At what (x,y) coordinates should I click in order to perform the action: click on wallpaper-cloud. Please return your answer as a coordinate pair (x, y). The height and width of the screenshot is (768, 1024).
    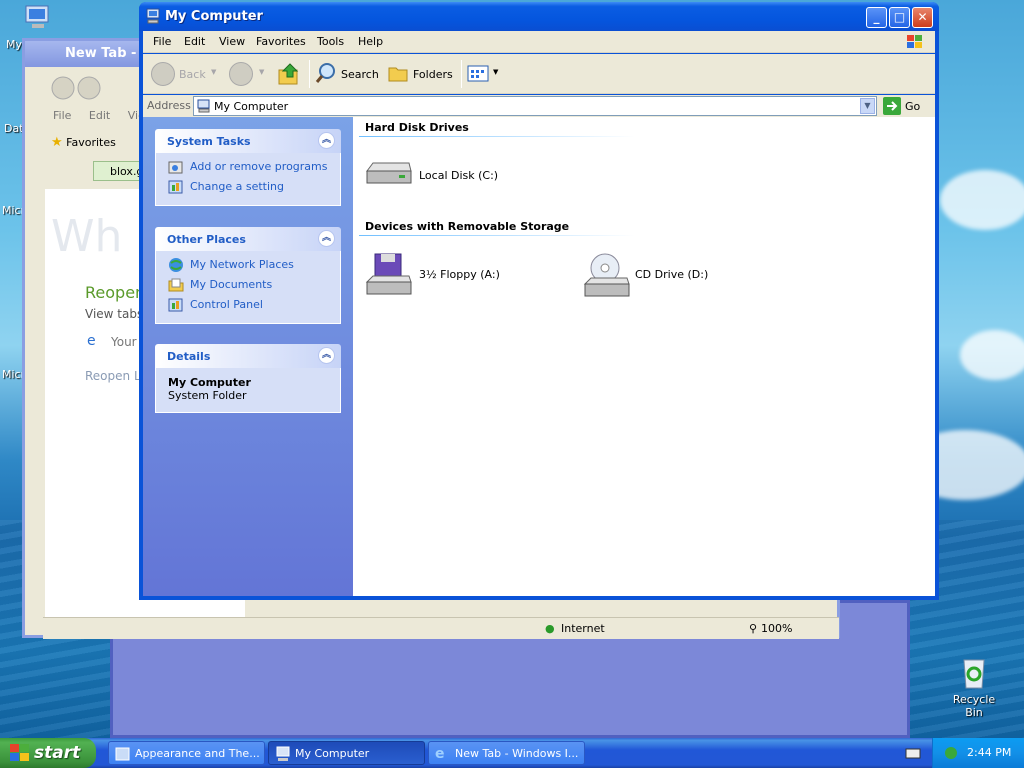
    Looking at the image, I should click on (992, 355).